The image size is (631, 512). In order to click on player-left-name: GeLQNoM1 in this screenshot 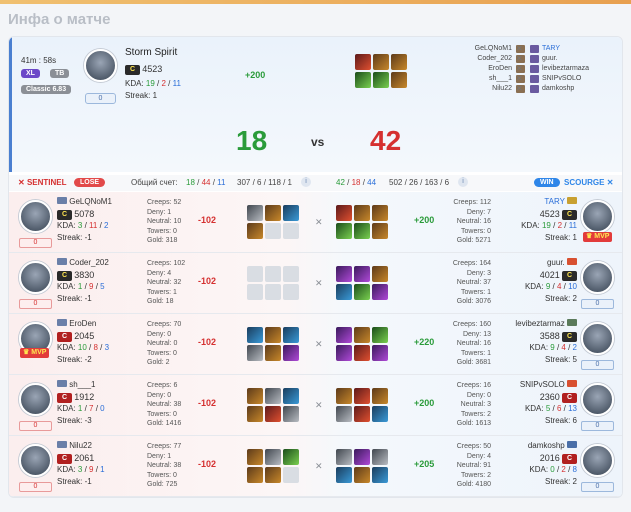, I will do `click(493, 49)`.